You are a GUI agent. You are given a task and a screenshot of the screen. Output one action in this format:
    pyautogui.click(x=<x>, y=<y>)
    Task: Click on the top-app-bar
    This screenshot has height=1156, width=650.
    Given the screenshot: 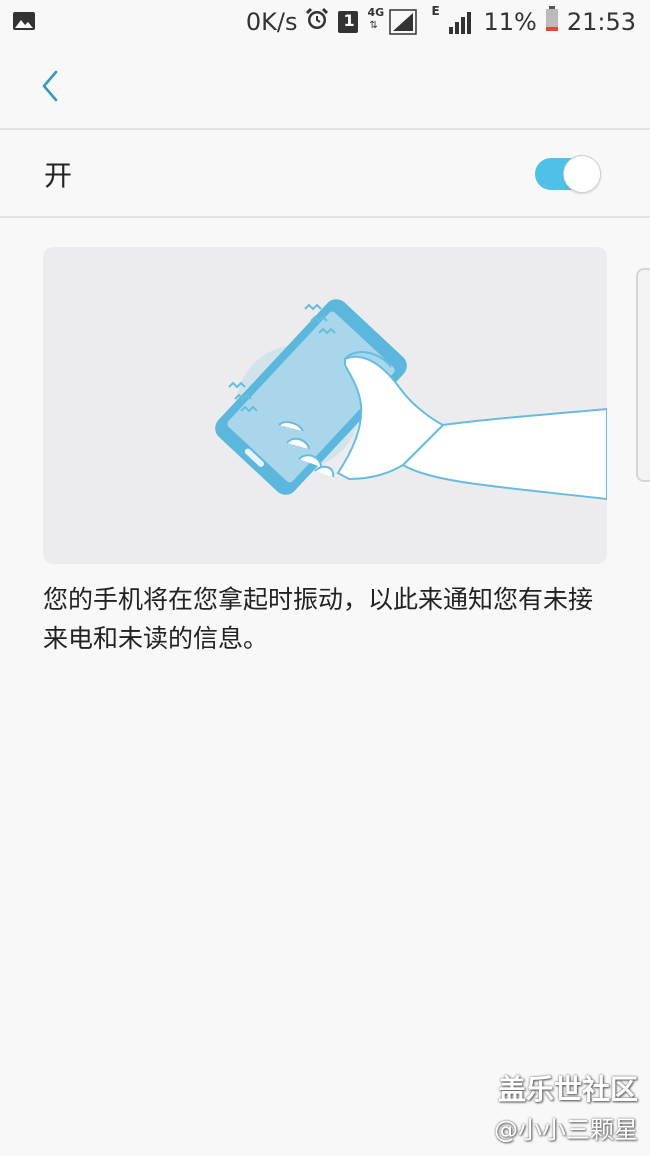 What is the action you would take?
    pyautogui.click(x=325, y=86)
    